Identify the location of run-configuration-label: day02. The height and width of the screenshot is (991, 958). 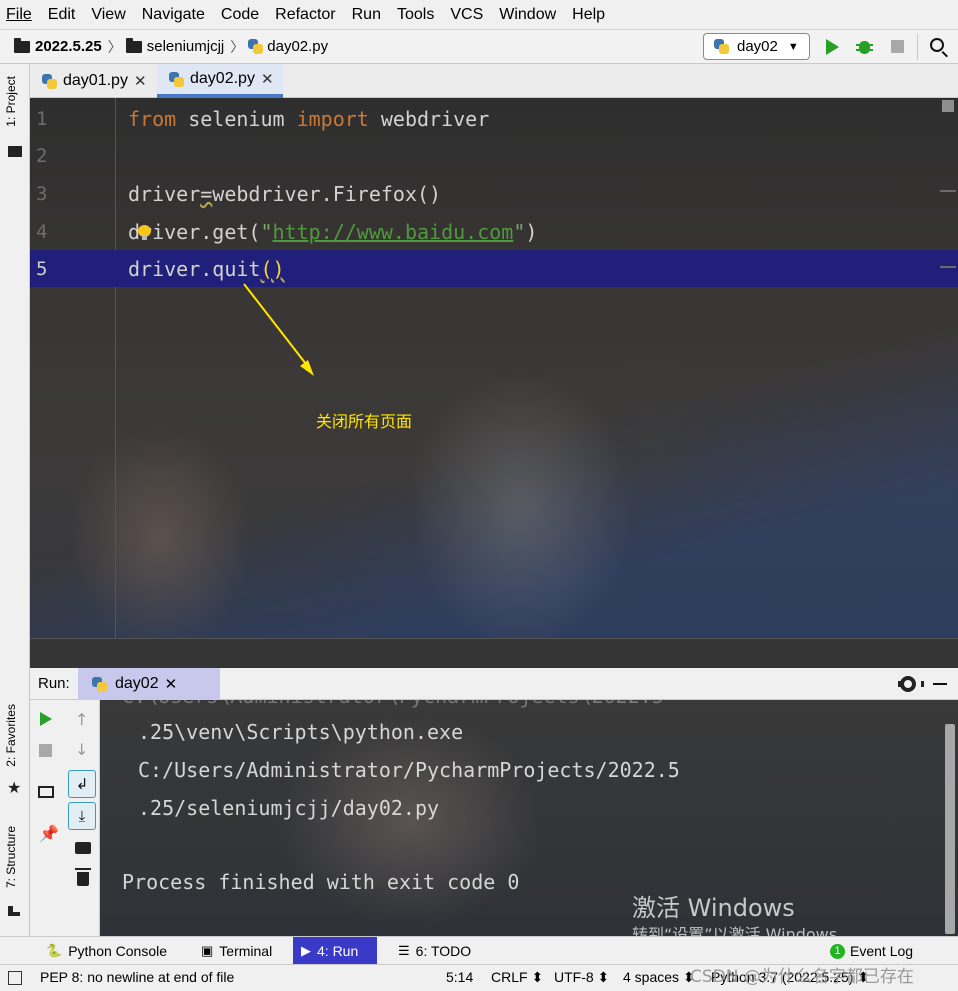
(757, 46).